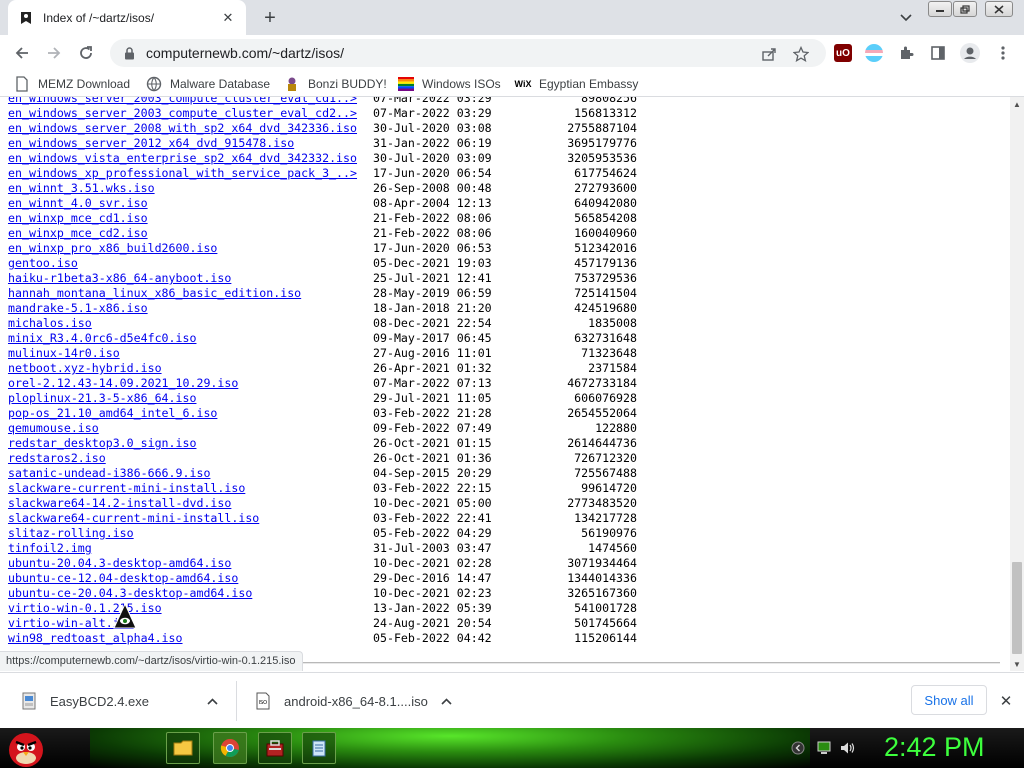  I want to click on taskbar-toolbox-icon, so click(275, 748).